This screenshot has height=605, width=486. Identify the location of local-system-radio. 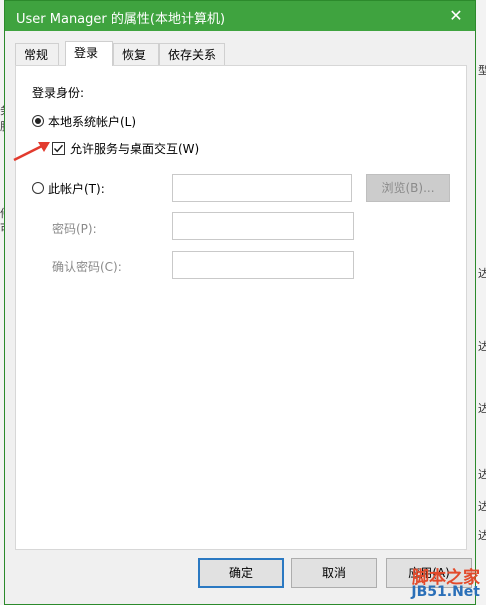
(38, 121).